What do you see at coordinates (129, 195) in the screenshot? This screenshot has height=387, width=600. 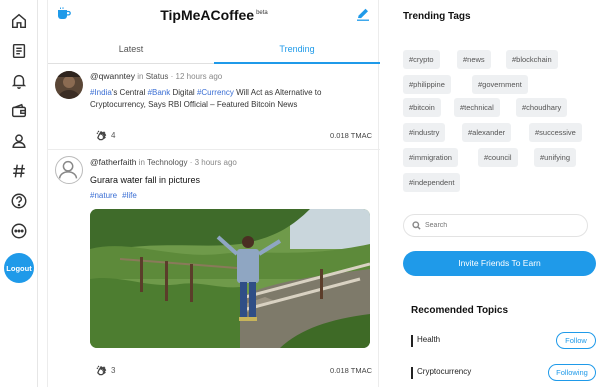 I see `post-tag: #life` at bounding box center [129, 195].